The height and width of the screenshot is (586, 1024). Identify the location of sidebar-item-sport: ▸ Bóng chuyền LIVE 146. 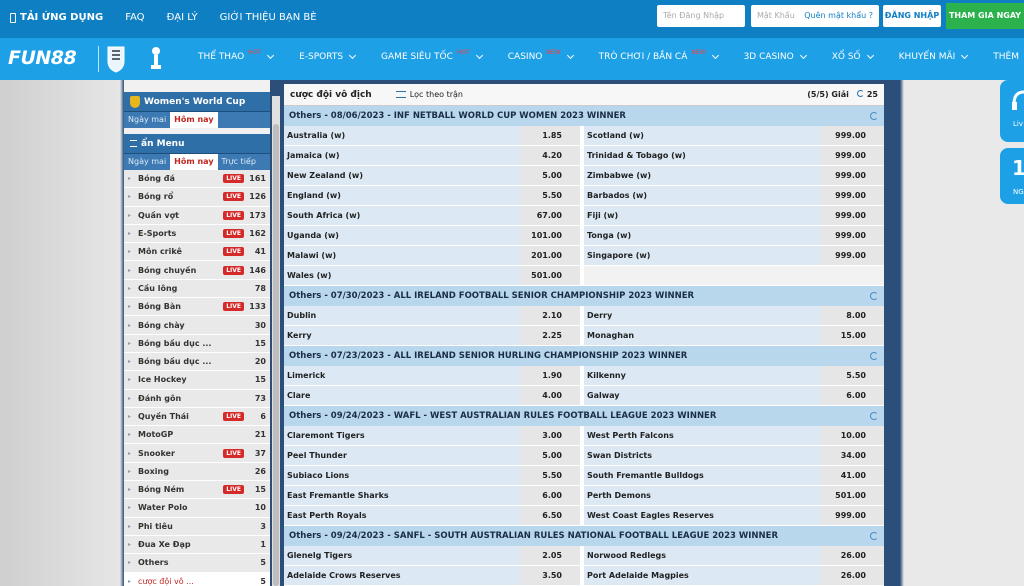
(197, 270).